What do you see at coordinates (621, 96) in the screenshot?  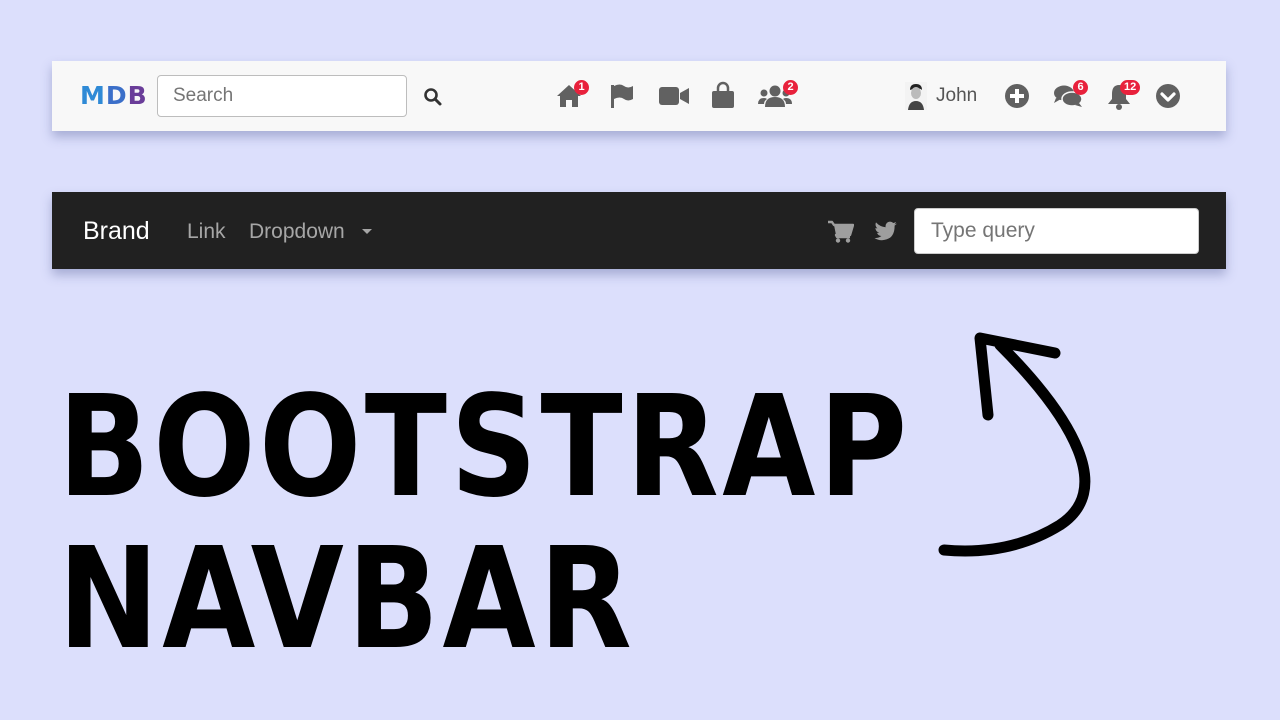 I see `flag-icon` at bounding box center [621, 96].